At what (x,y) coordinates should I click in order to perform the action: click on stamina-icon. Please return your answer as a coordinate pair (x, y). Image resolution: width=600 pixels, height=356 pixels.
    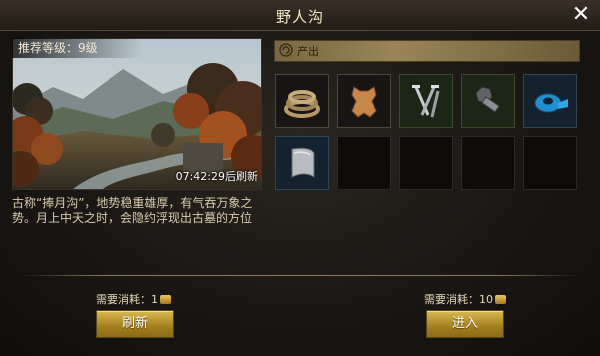
    Looking at the image, I should click on (500, 299).